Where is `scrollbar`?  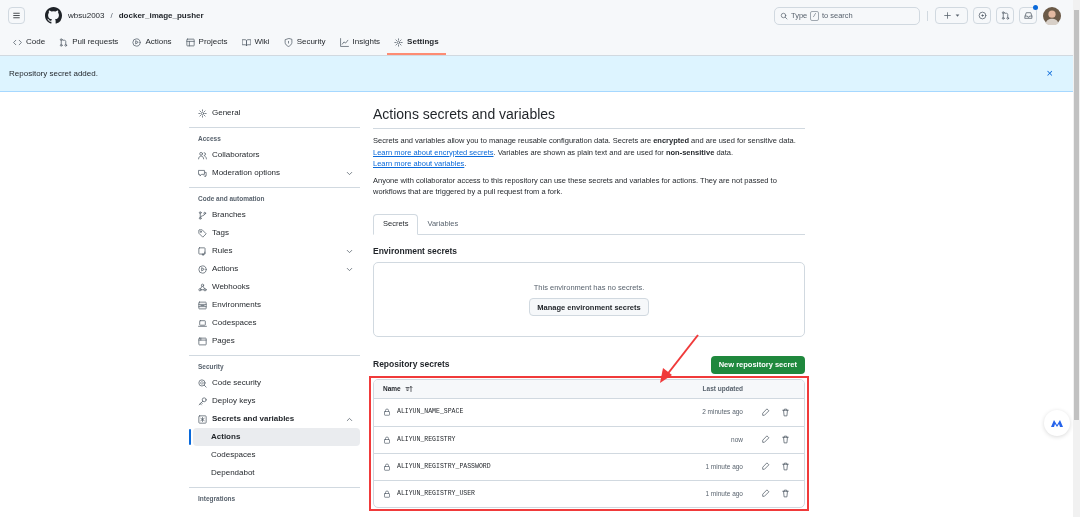
scrollbar is located at coordinates (1076, 258).